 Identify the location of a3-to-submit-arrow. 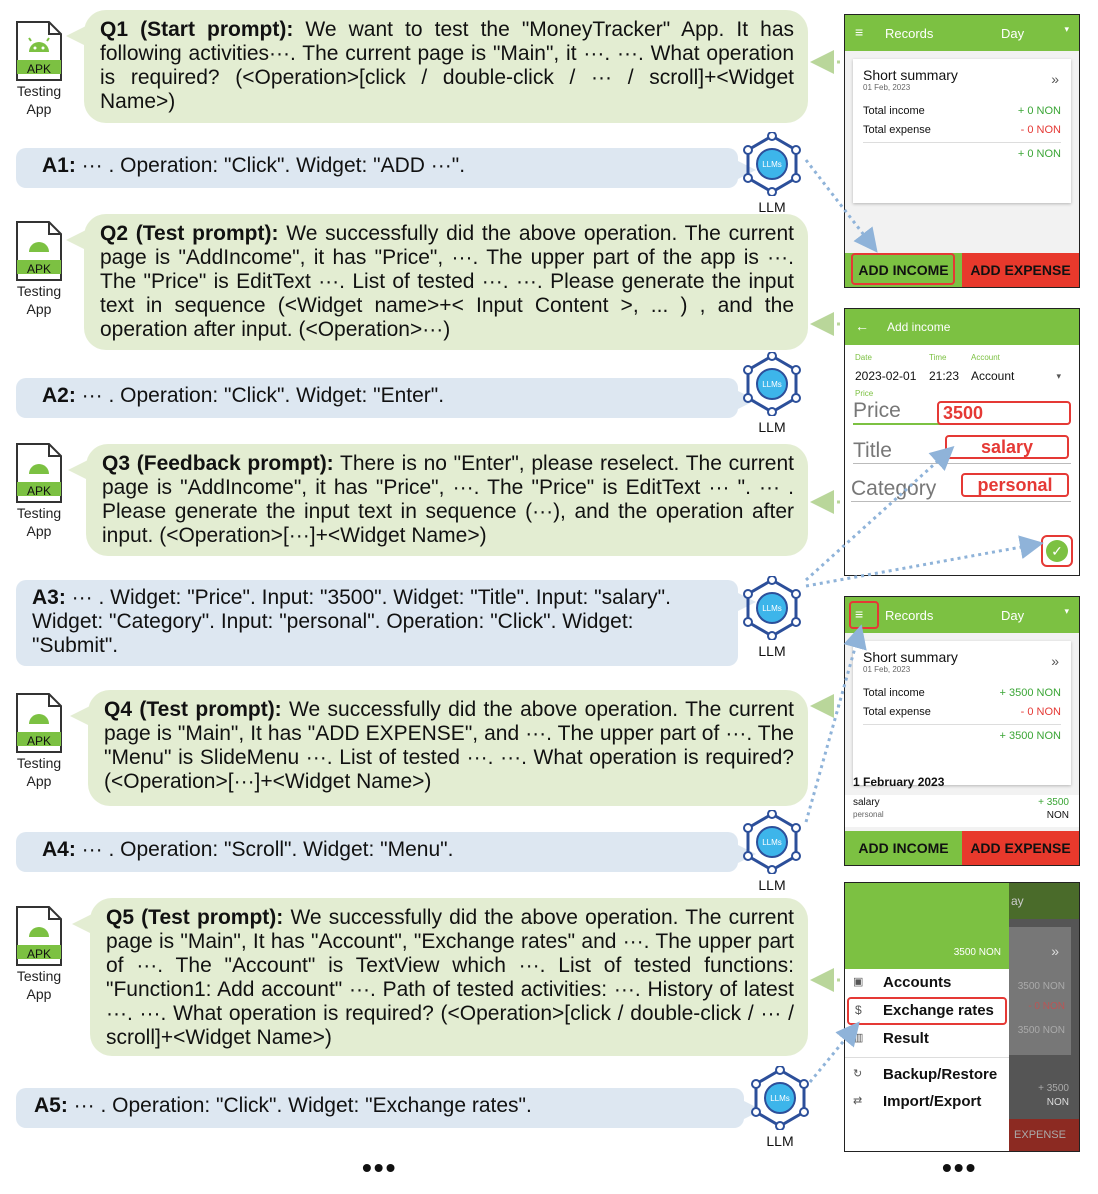
(924, 561).